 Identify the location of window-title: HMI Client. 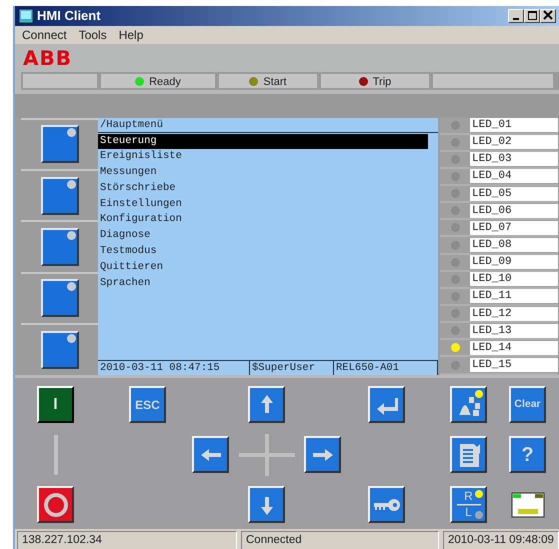
(69, 16).